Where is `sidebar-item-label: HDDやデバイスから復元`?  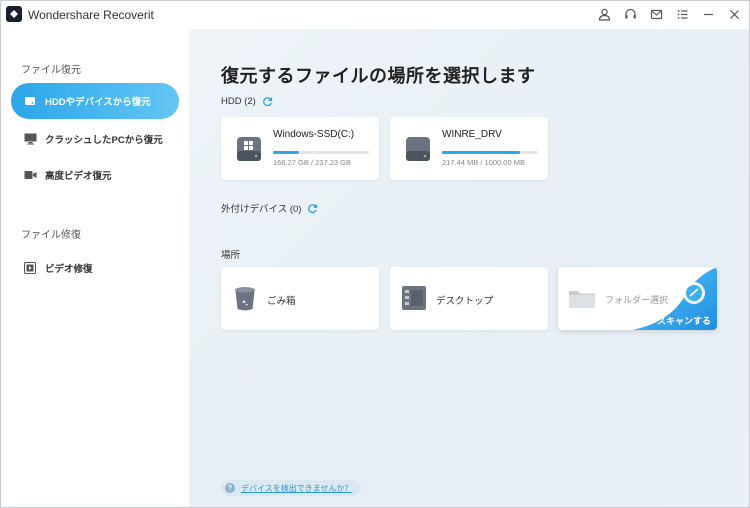 sidebar-item-label: HDDやデバイスから復元 is located at coordinates (98, 102).